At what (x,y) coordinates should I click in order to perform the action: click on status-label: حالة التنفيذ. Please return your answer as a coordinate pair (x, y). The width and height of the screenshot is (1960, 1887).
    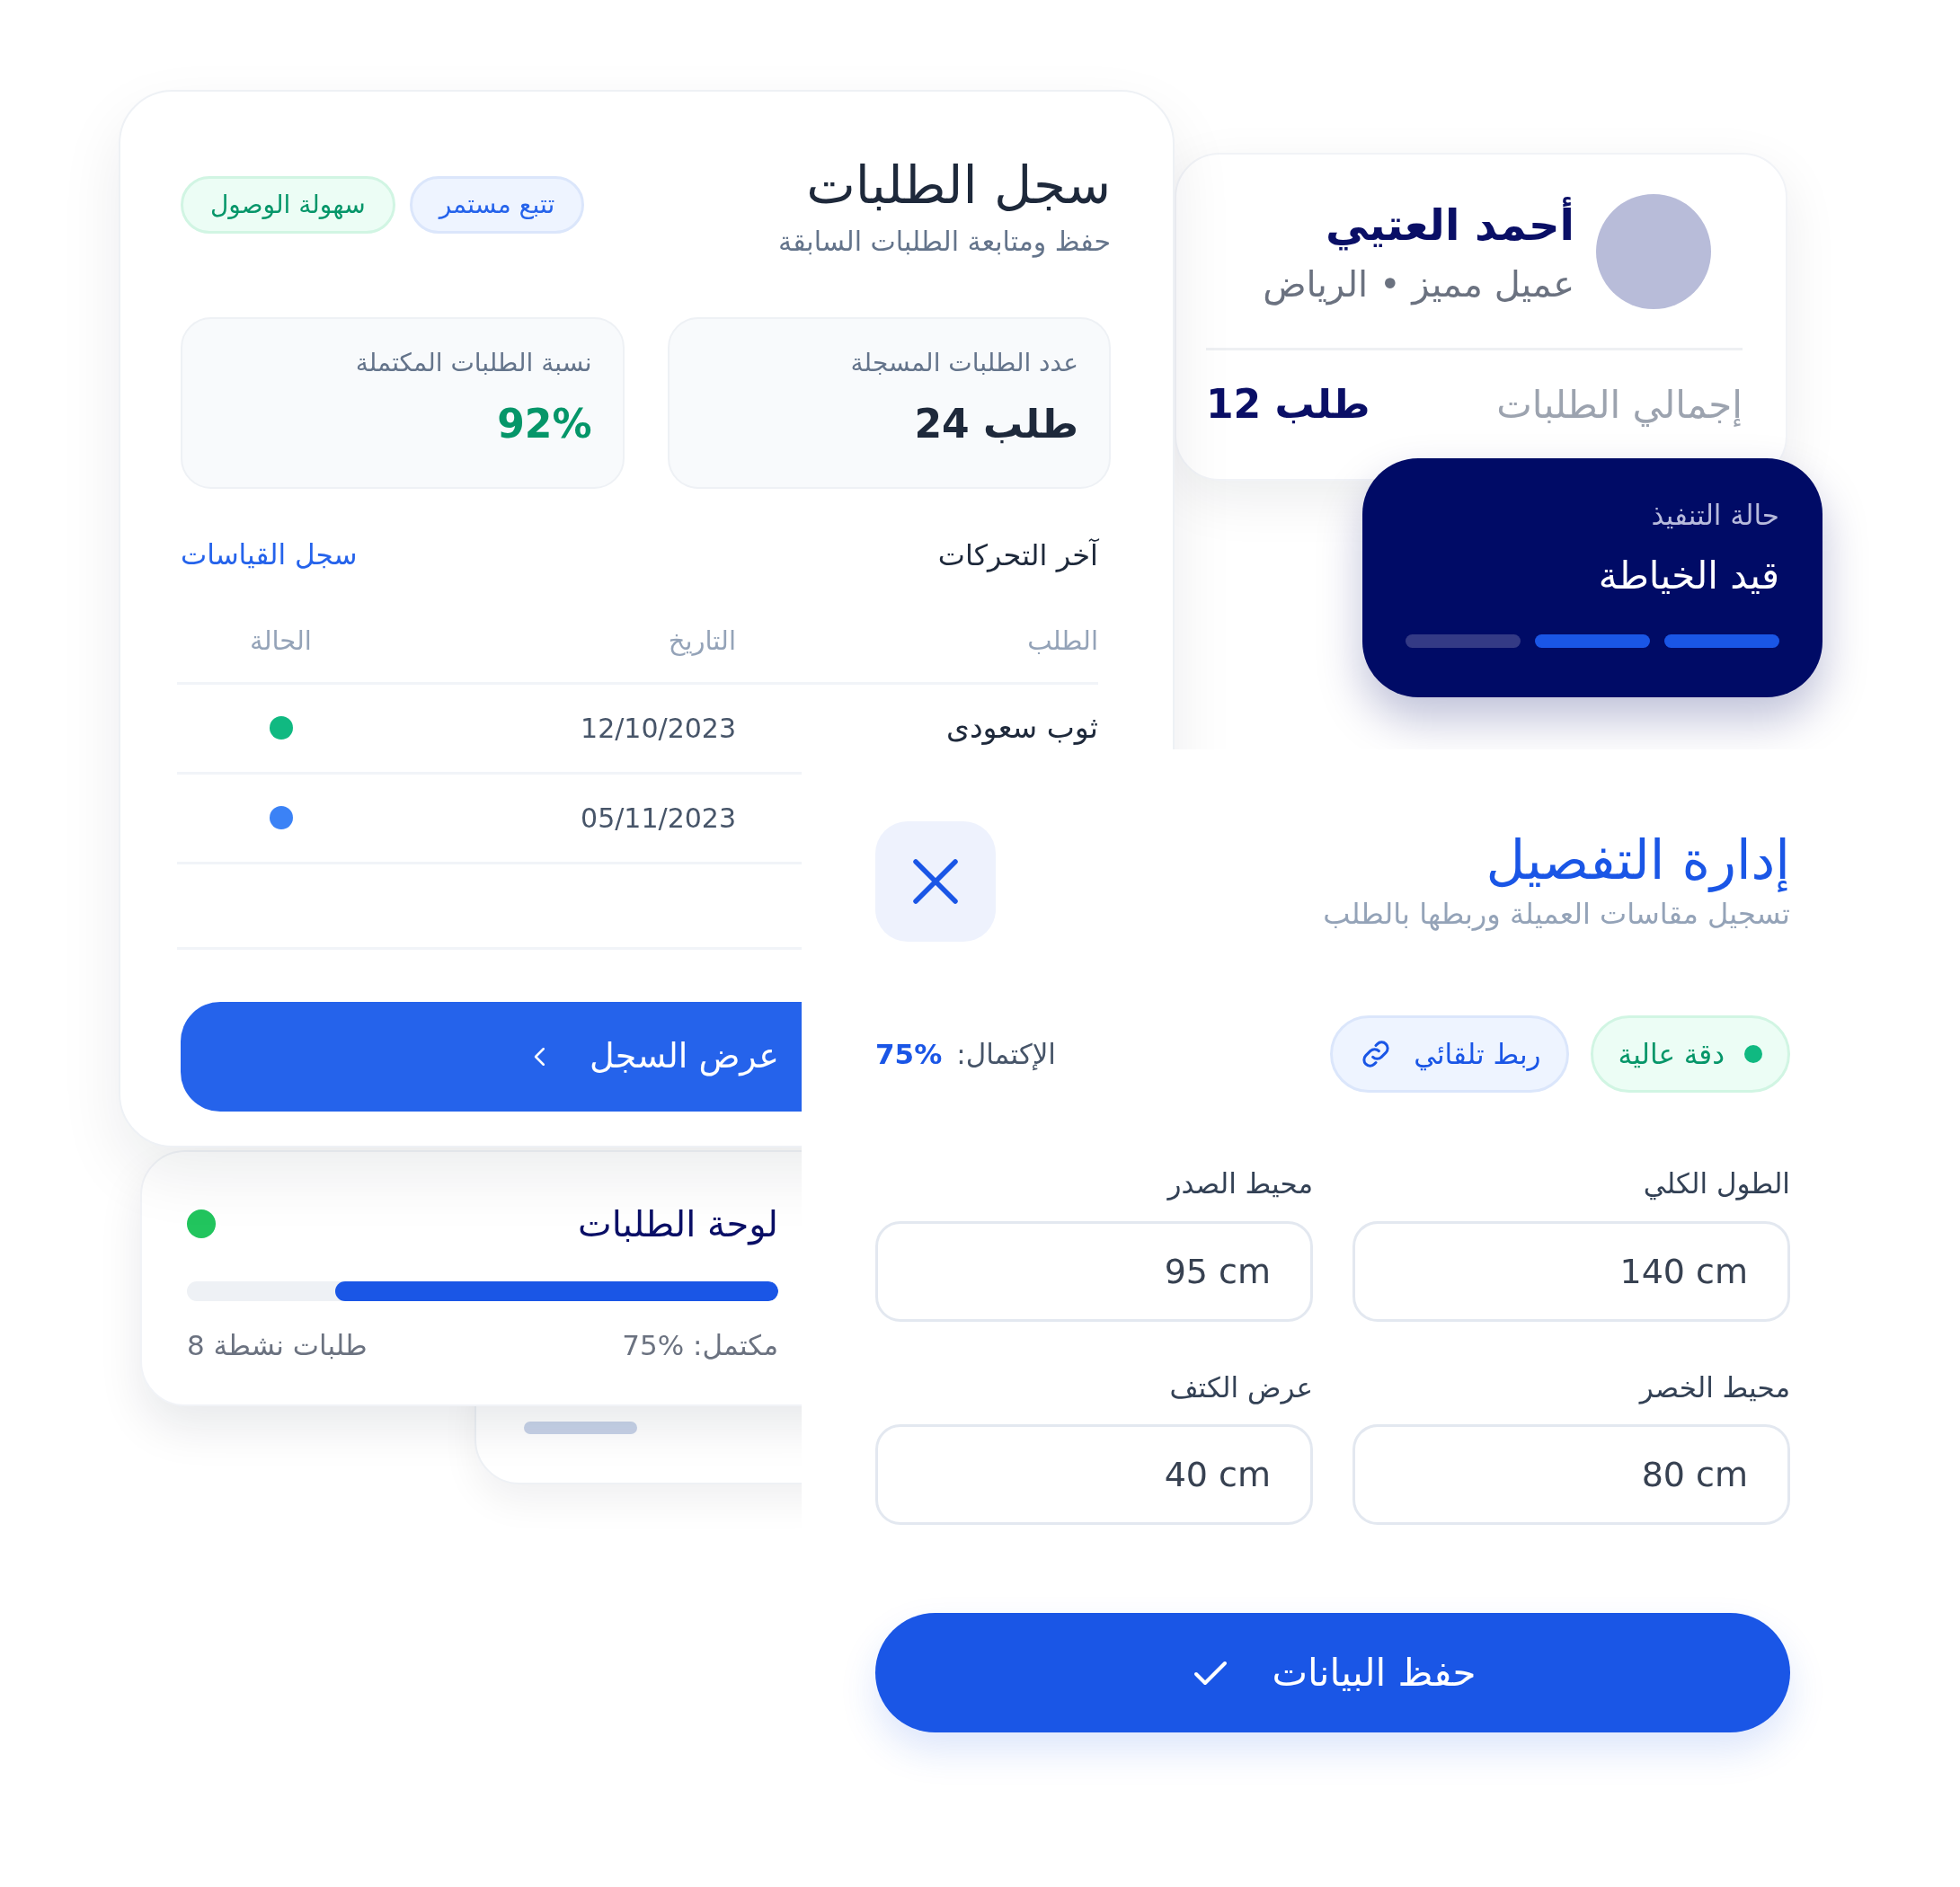
    Looking at the image, I should click on (1715, 515).